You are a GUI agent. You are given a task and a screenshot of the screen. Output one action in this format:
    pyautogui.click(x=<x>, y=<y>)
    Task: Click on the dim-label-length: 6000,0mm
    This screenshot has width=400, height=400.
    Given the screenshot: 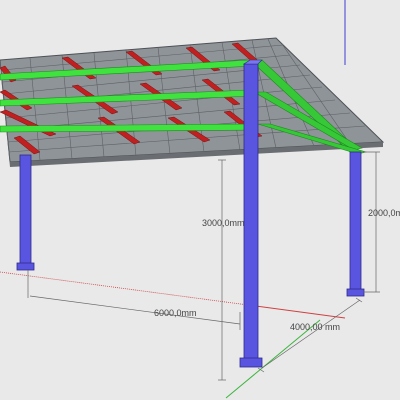 What is the action you would take?
    pyautogui.click(x=175, y=313)
    